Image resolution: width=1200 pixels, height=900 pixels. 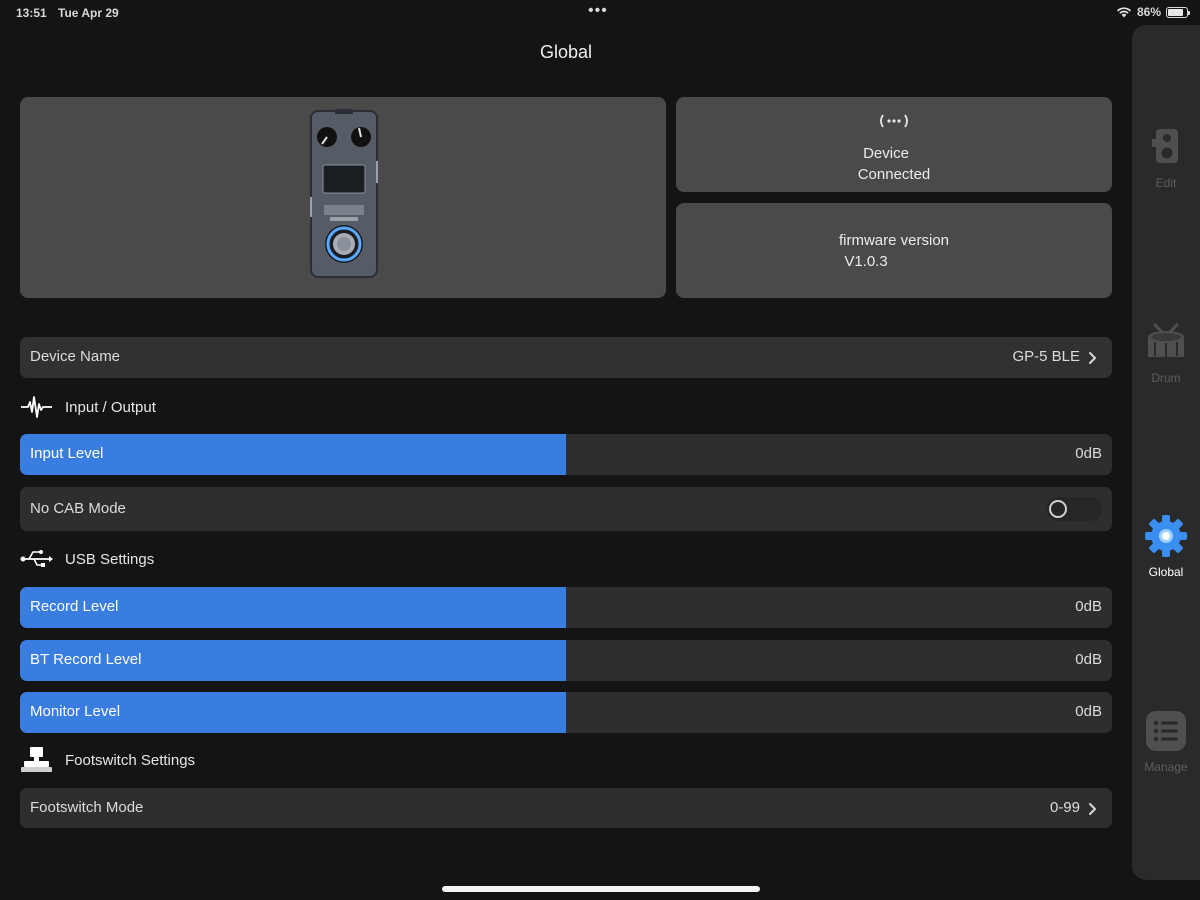 What do you see at coordinates (1165, 146) in the screenshot?
I see `pedal-icon` at bounding box center [1165, 146].